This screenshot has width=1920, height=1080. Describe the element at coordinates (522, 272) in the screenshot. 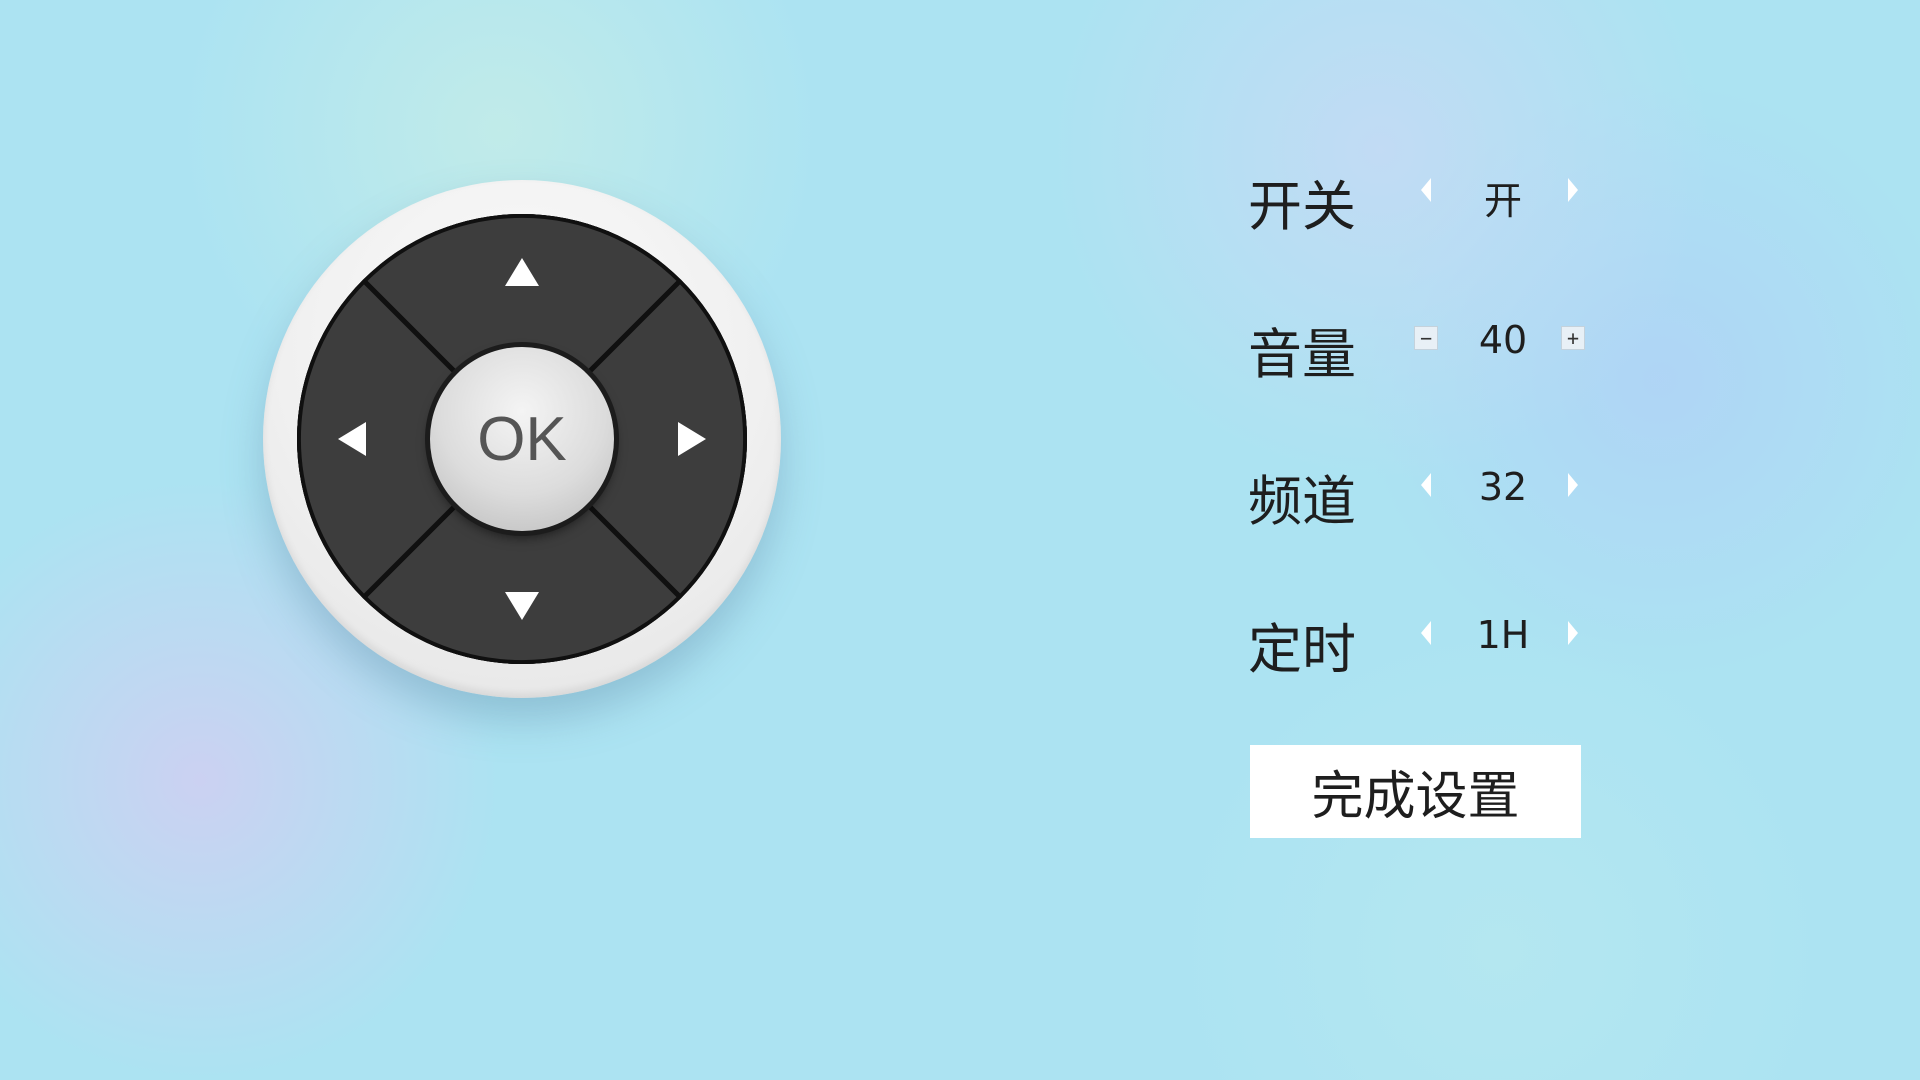

I see `arrow-up-icon` at that location.